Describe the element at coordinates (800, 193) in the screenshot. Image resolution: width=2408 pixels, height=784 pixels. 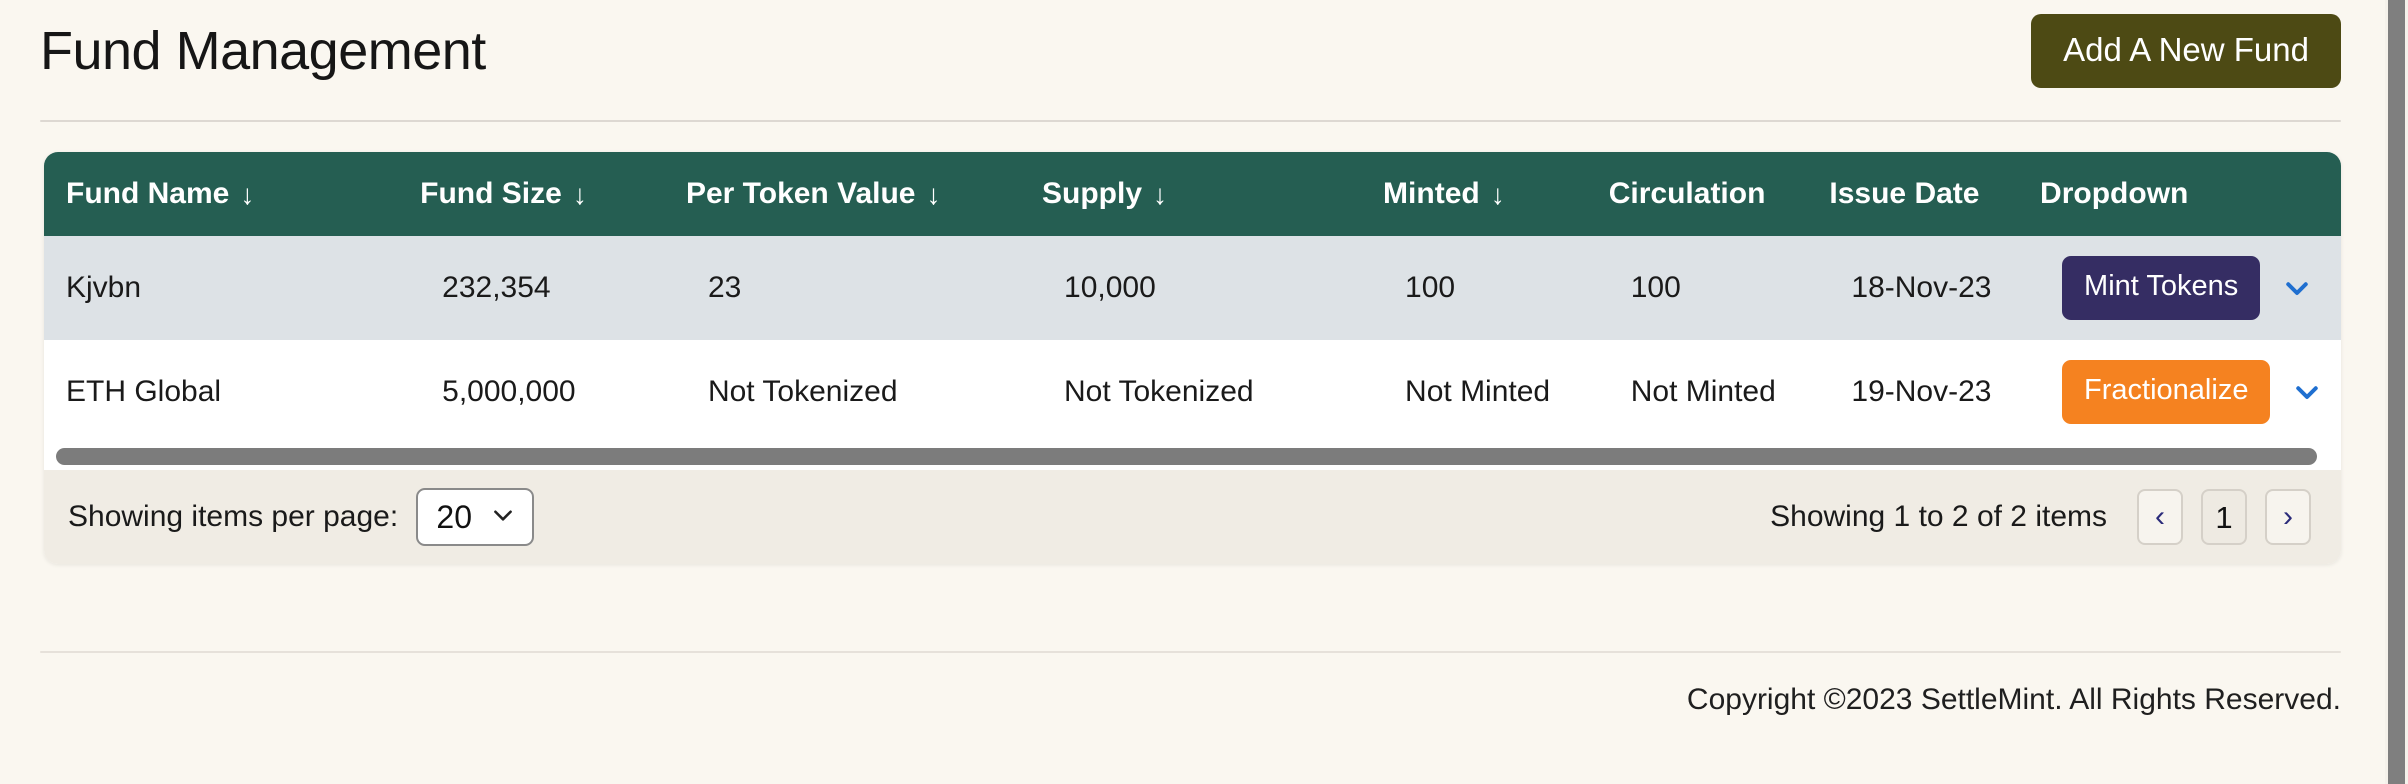
I see `column-label: Per Token Value` at that location.